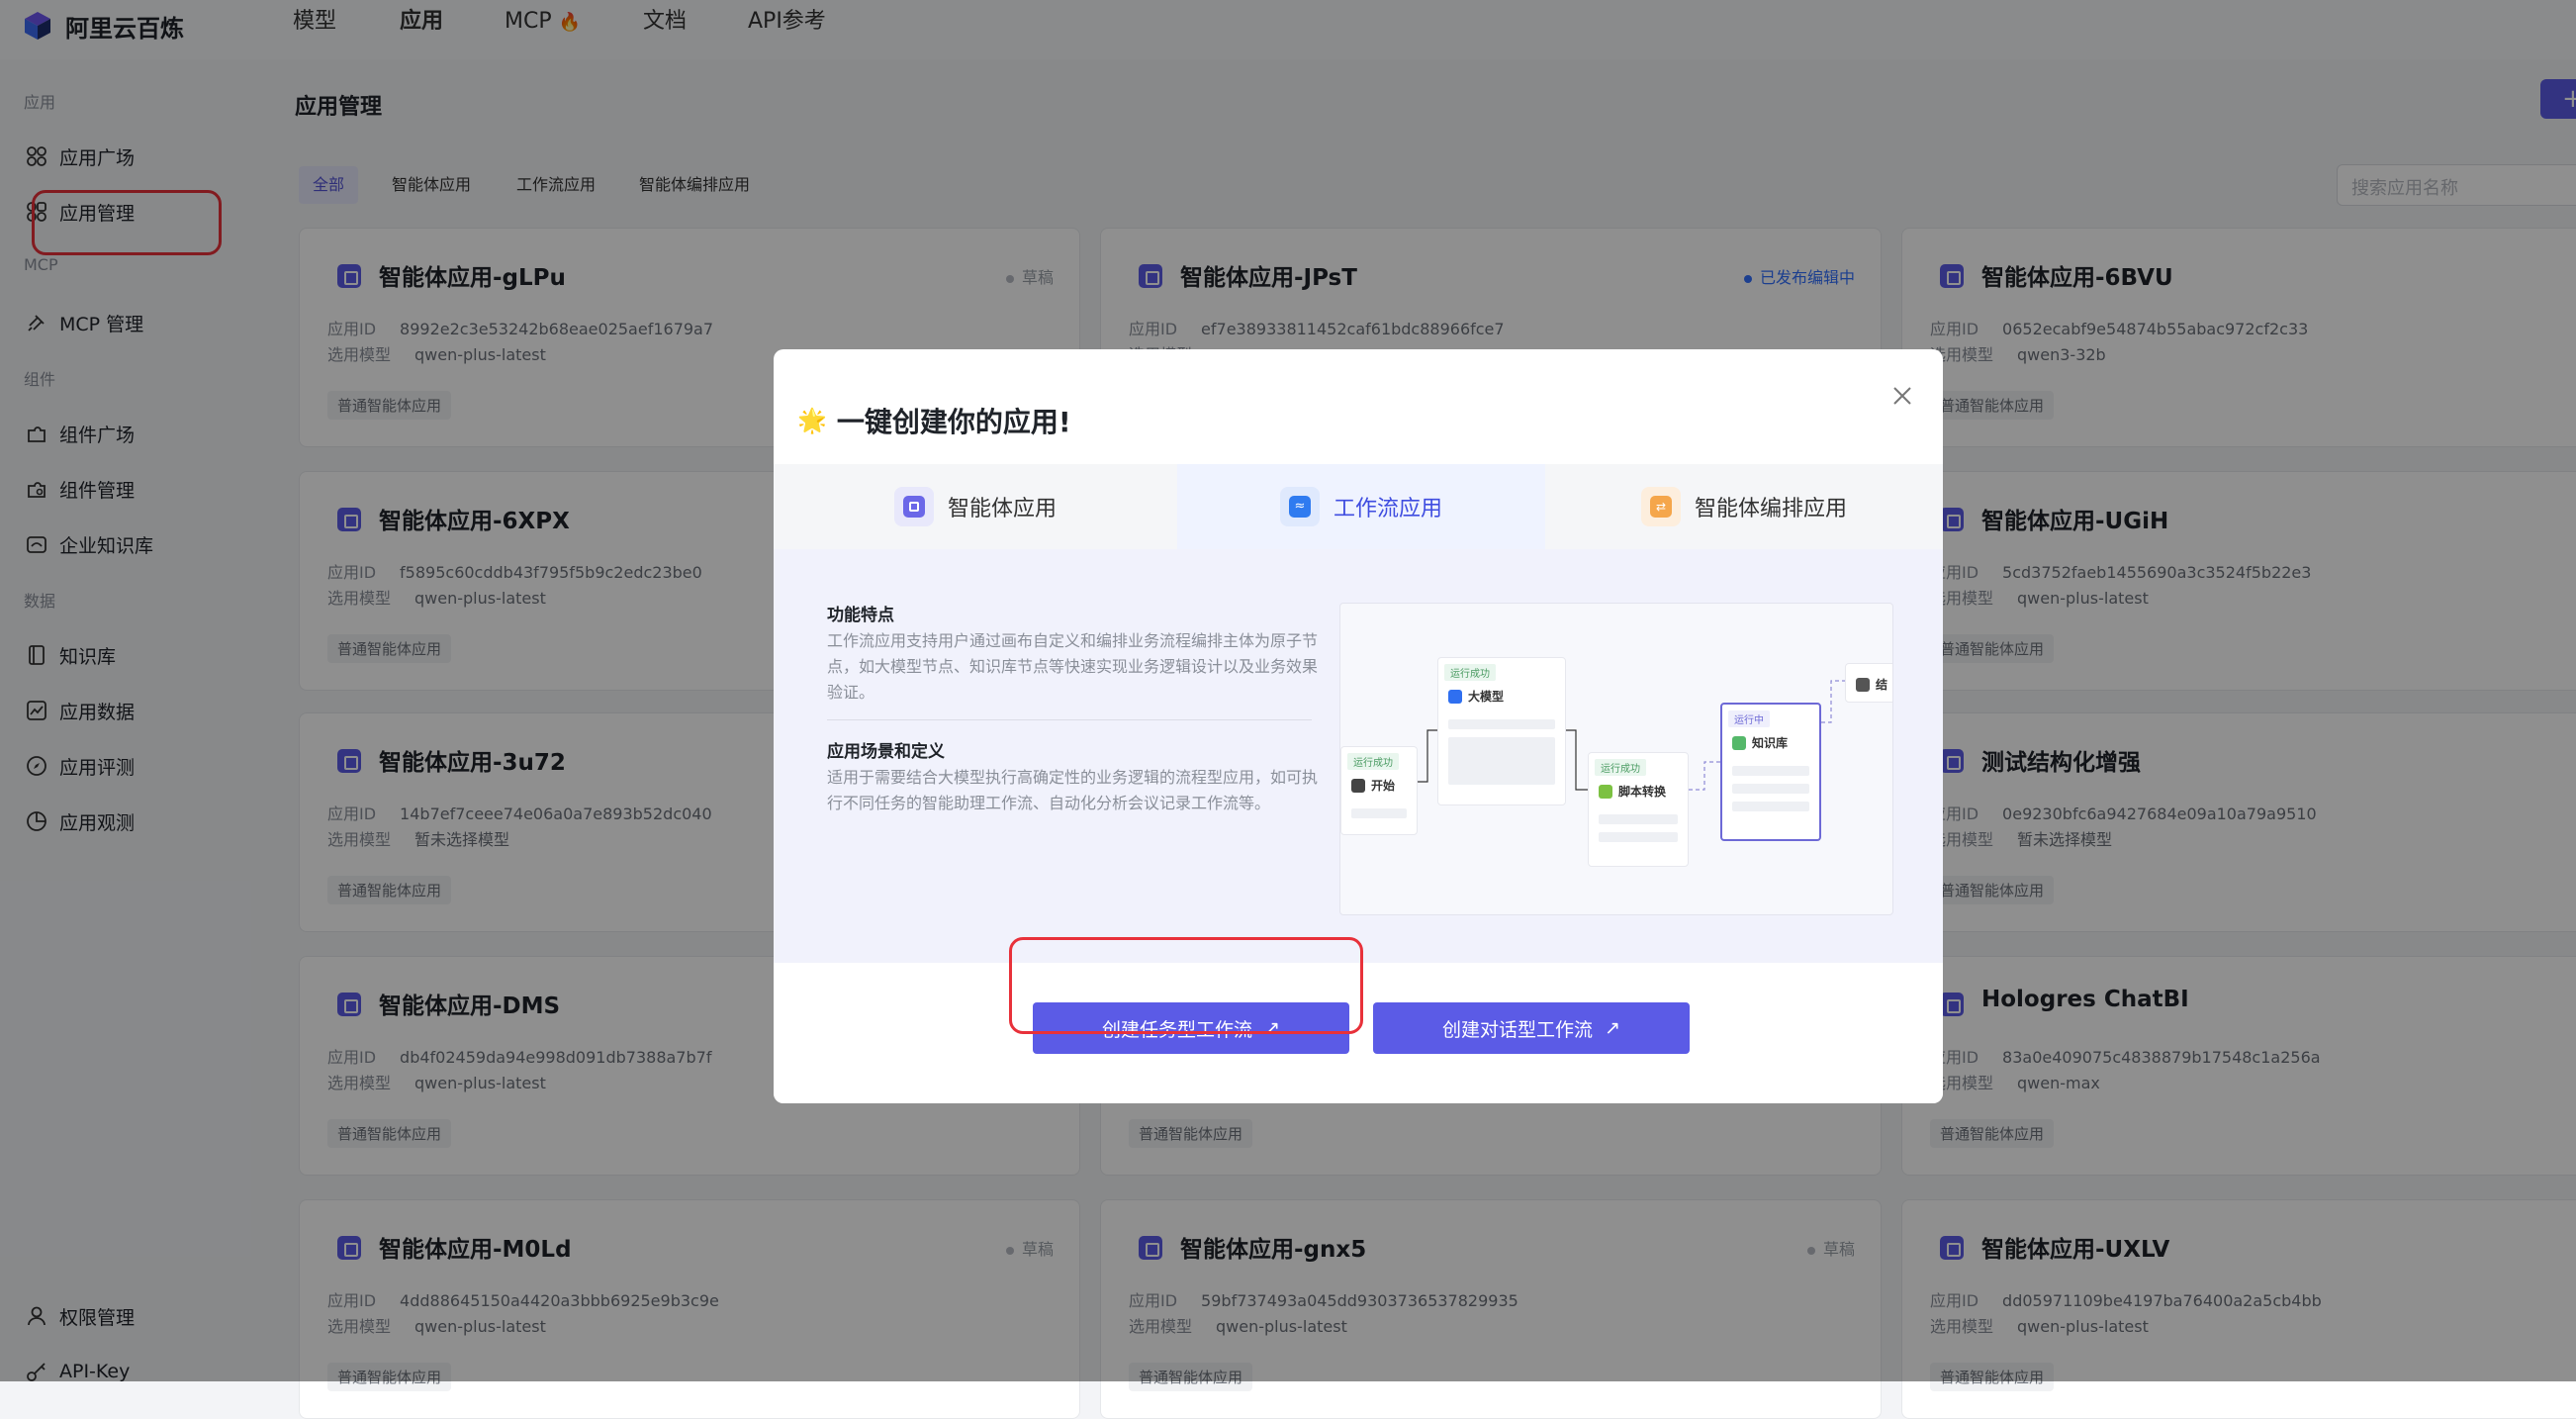 This screenshot has width=2576, height=1419. I want to click on features-heading: 功能特点, so click(860, 615).